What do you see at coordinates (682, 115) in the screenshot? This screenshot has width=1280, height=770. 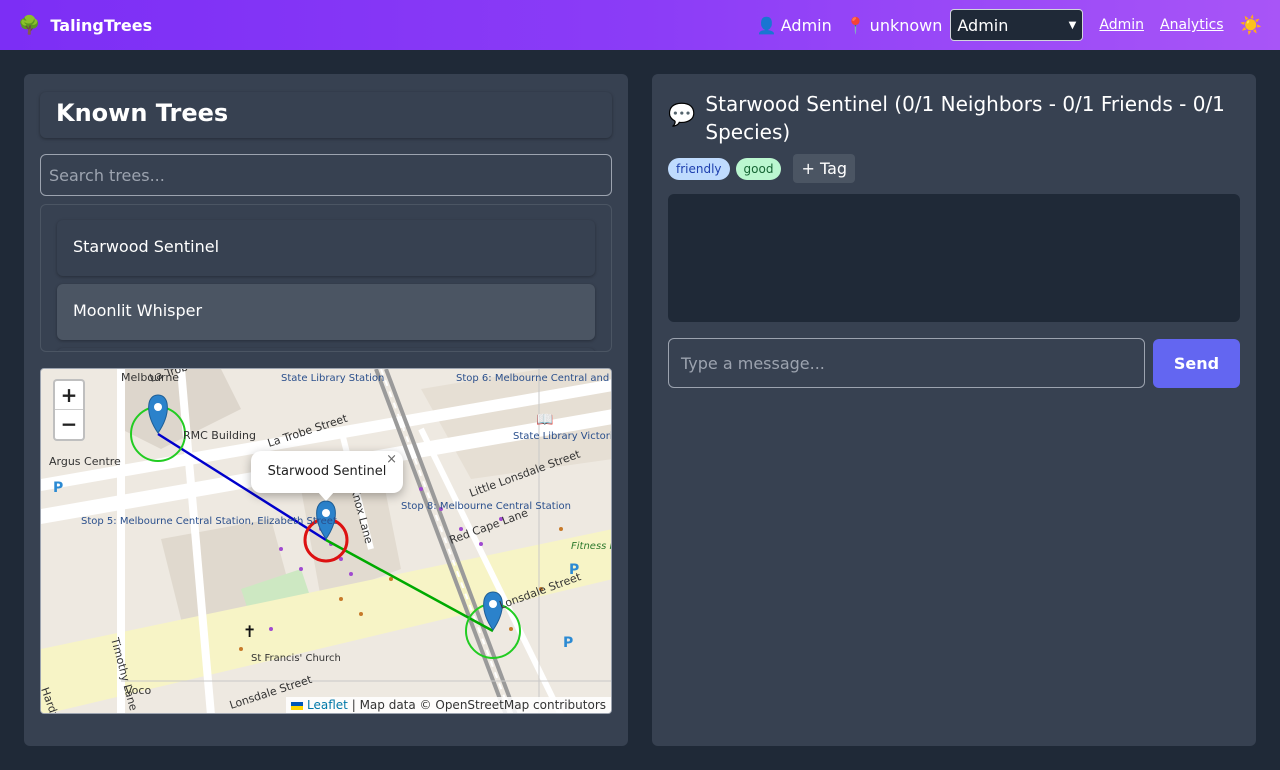 I see `chat-bubble-icon: 💬` at bounding box center [682, 115].